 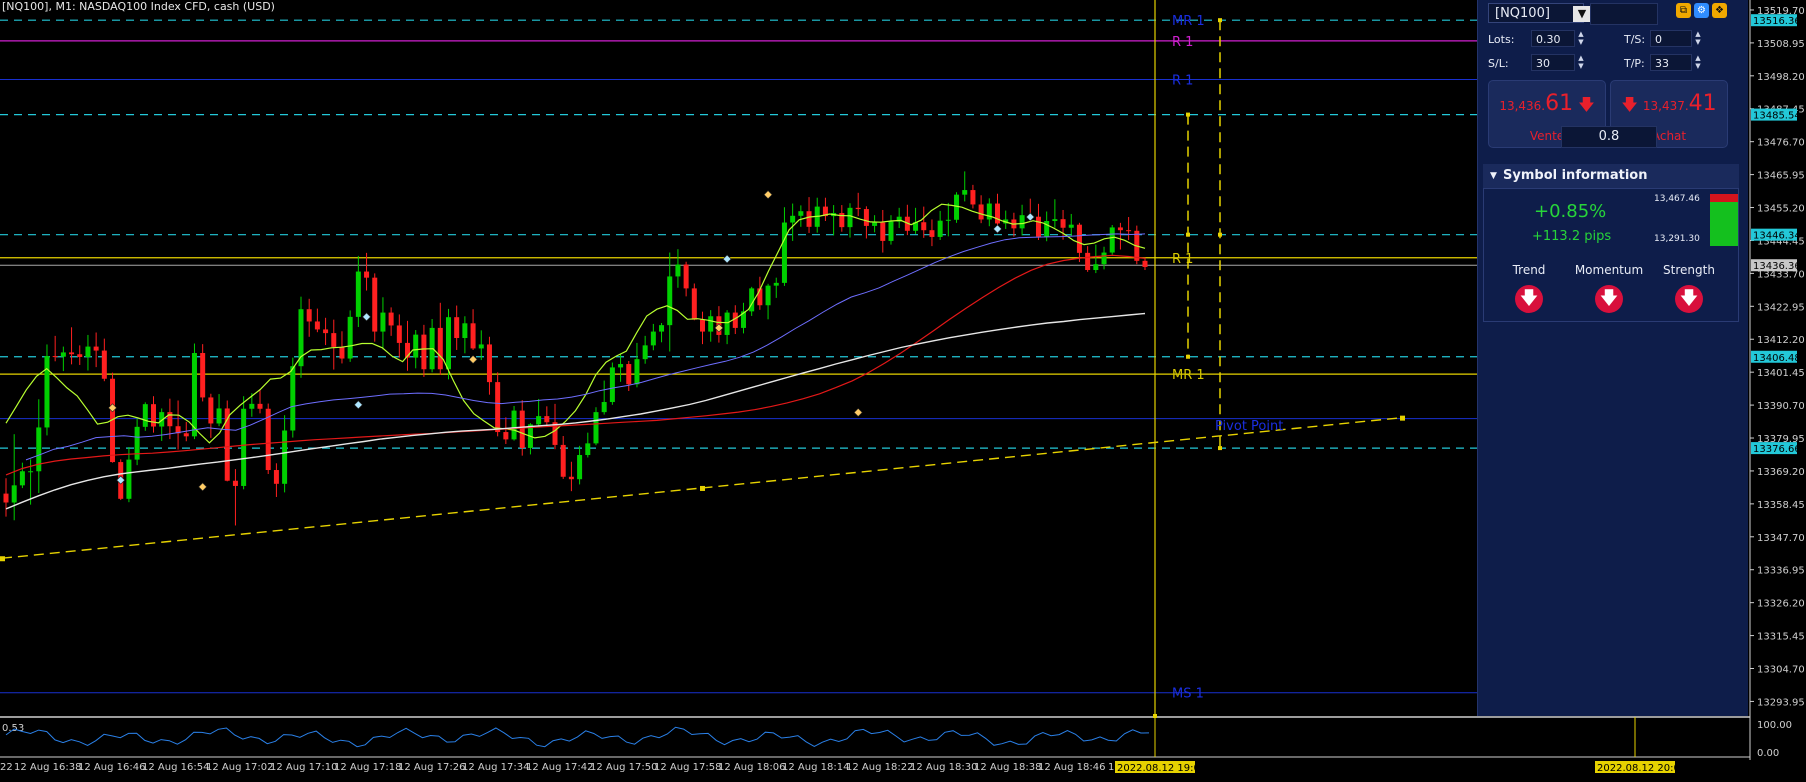 What do you see at coordinates (1570, 211) in the screenshot?
I see `change-percent: +0.85%` at bounding box center [1570, 211].